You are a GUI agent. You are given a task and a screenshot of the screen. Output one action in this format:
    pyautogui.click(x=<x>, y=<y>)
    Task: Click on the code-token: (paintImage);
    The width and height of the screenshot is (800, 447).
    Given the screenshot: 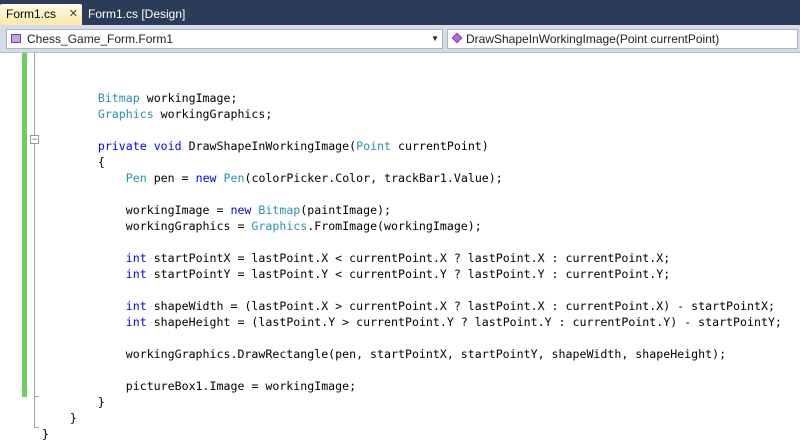 What is the action you would take?
    pyautogui.click(x=346, y=210)
    